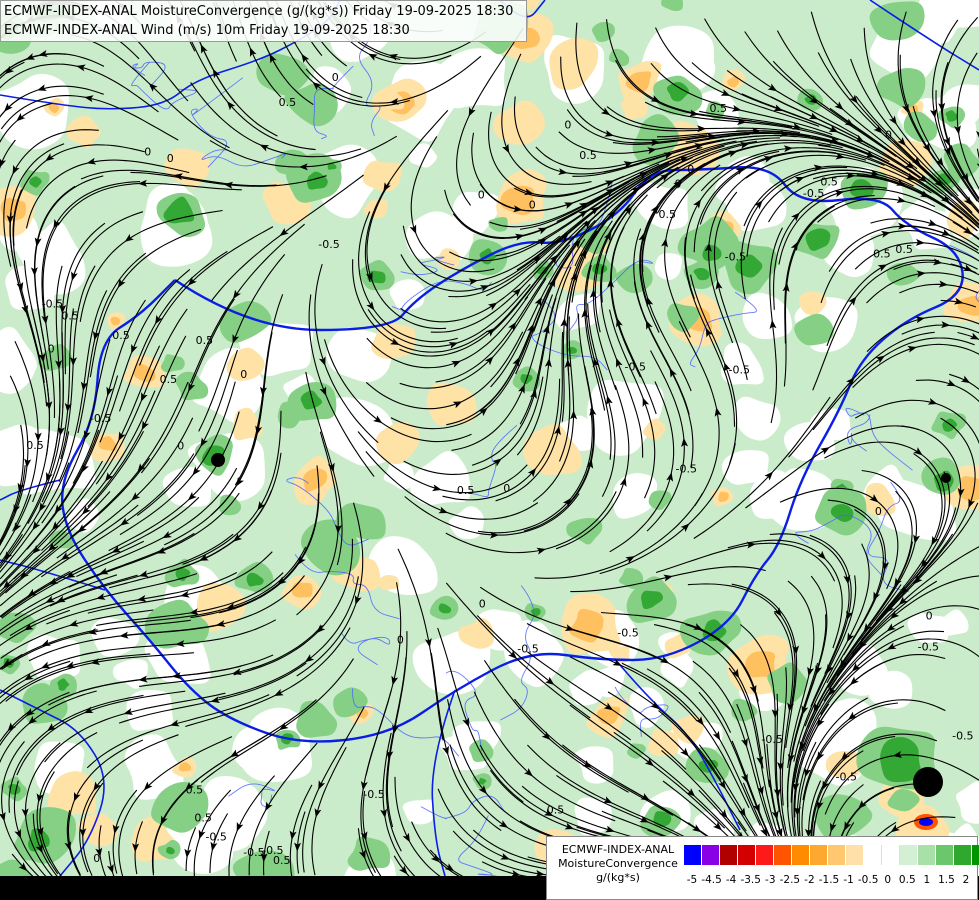  Describe the element at coordinates (711, 880) in the screenshot. I see `legend-tick: -4.5` at that location.